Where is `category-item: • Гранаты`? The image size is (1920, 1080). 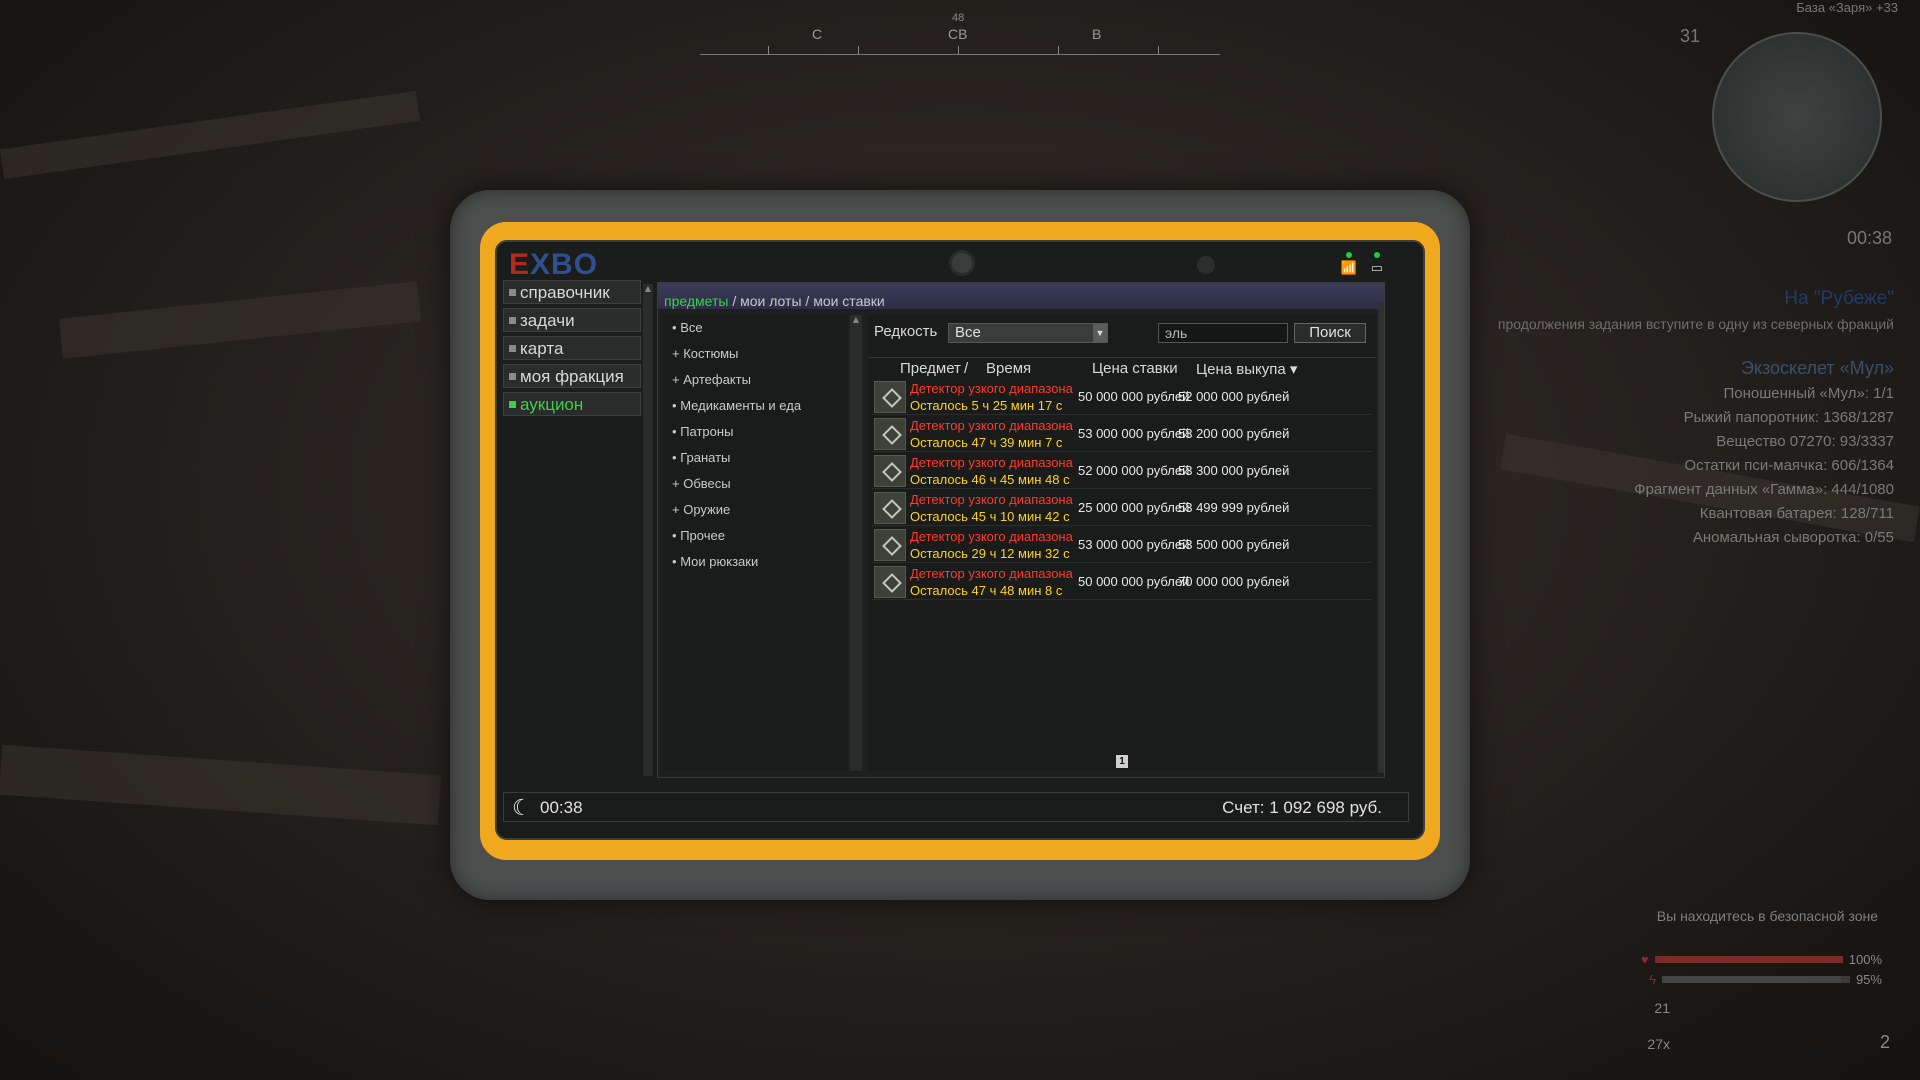
category-item: • Гранаты is located at coordinates (755, 458).